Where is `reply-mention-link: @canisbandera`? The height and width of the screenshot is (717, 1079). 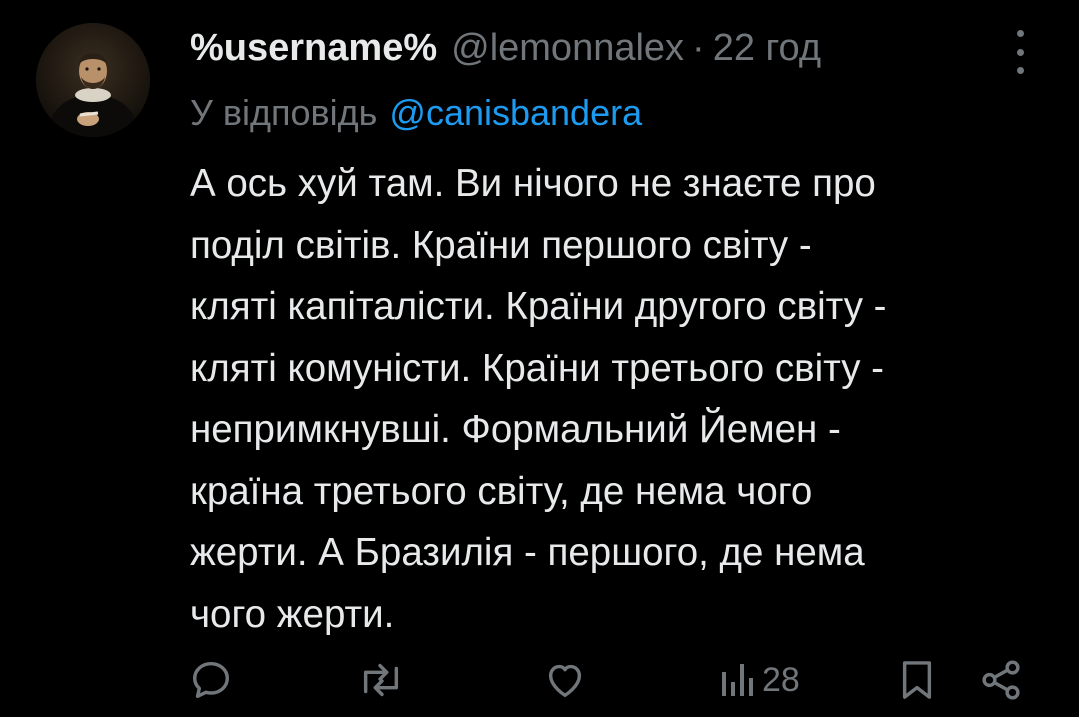 reply-mention-link: @canisbandera is located at coordinates (515, 113).